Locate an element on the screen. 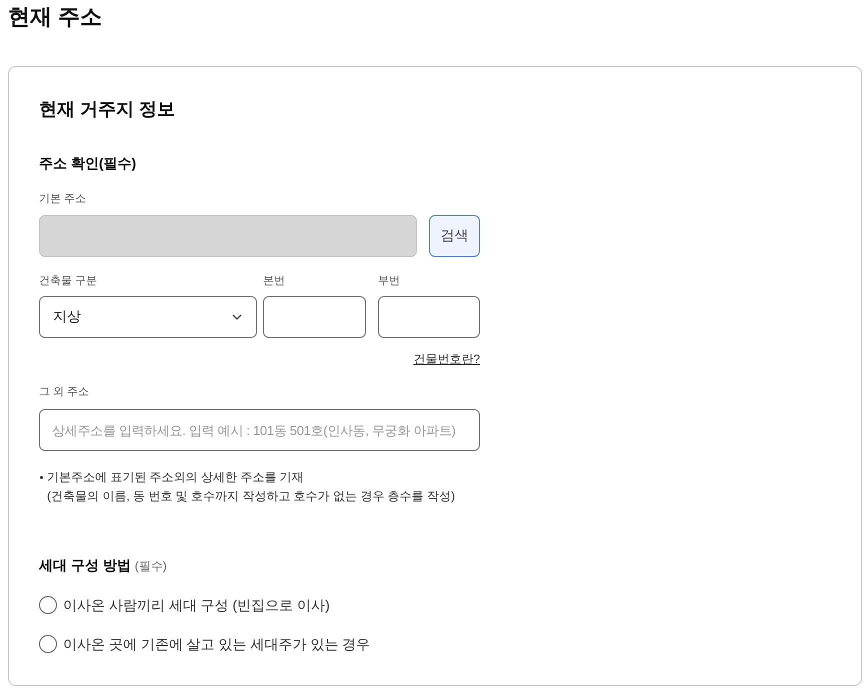 This screenshot has height=696, width=866. field-label: 본번 is located at coordinates (274, 281).